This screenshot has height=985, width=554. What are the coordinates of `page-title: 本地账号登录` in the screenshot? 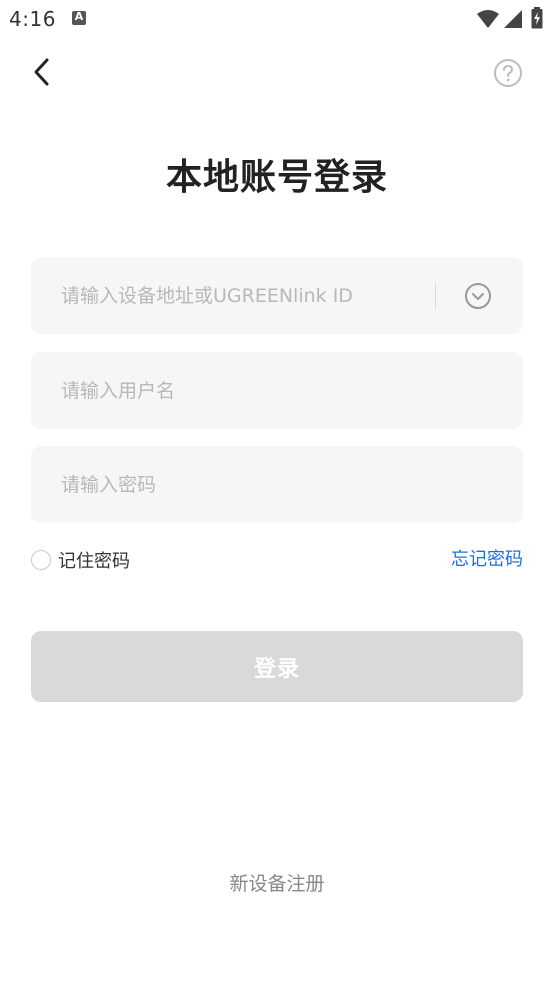 It's located at (276, 177).